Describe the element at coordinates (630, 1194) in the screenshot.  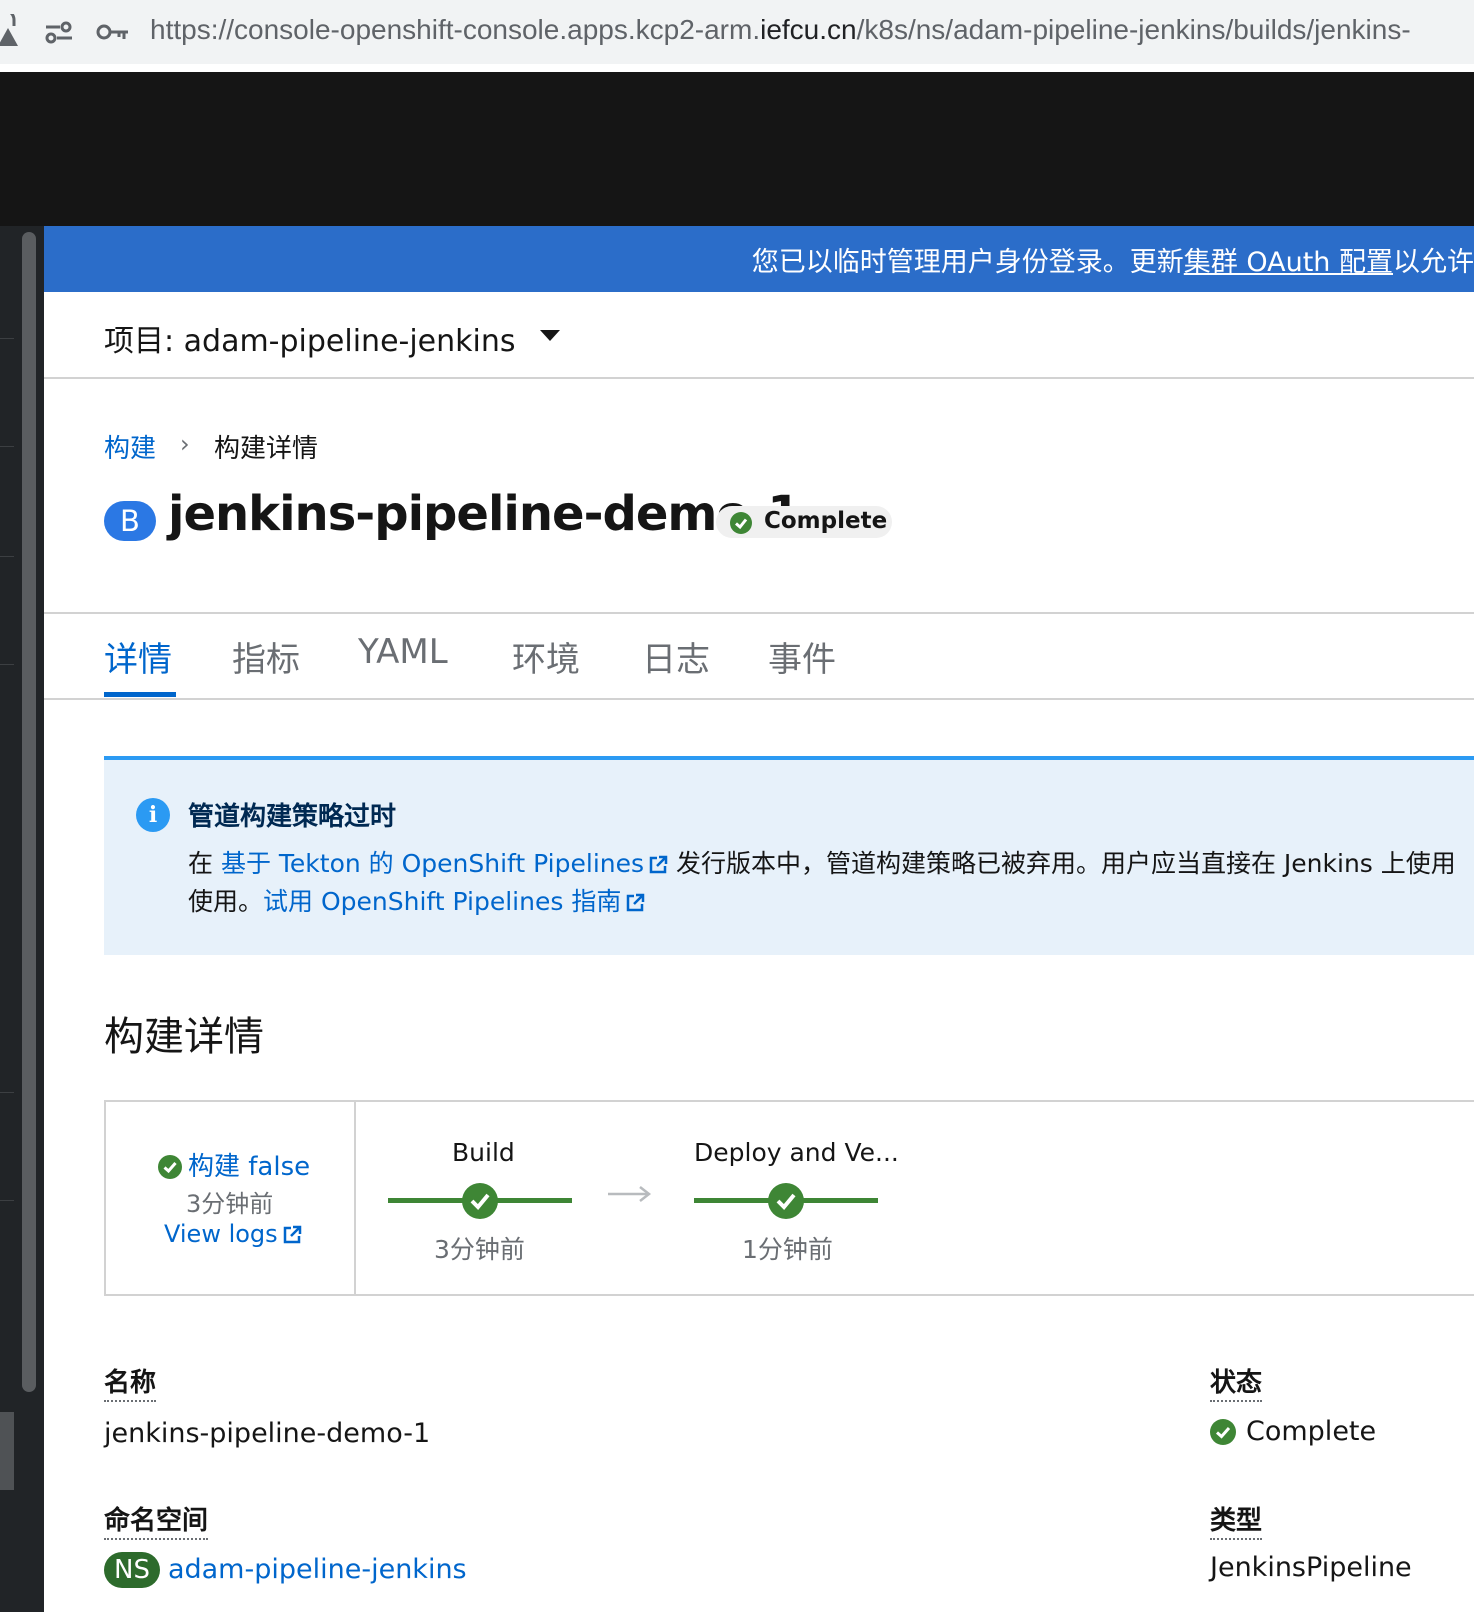
I see `arrow-right-icon` at that location.